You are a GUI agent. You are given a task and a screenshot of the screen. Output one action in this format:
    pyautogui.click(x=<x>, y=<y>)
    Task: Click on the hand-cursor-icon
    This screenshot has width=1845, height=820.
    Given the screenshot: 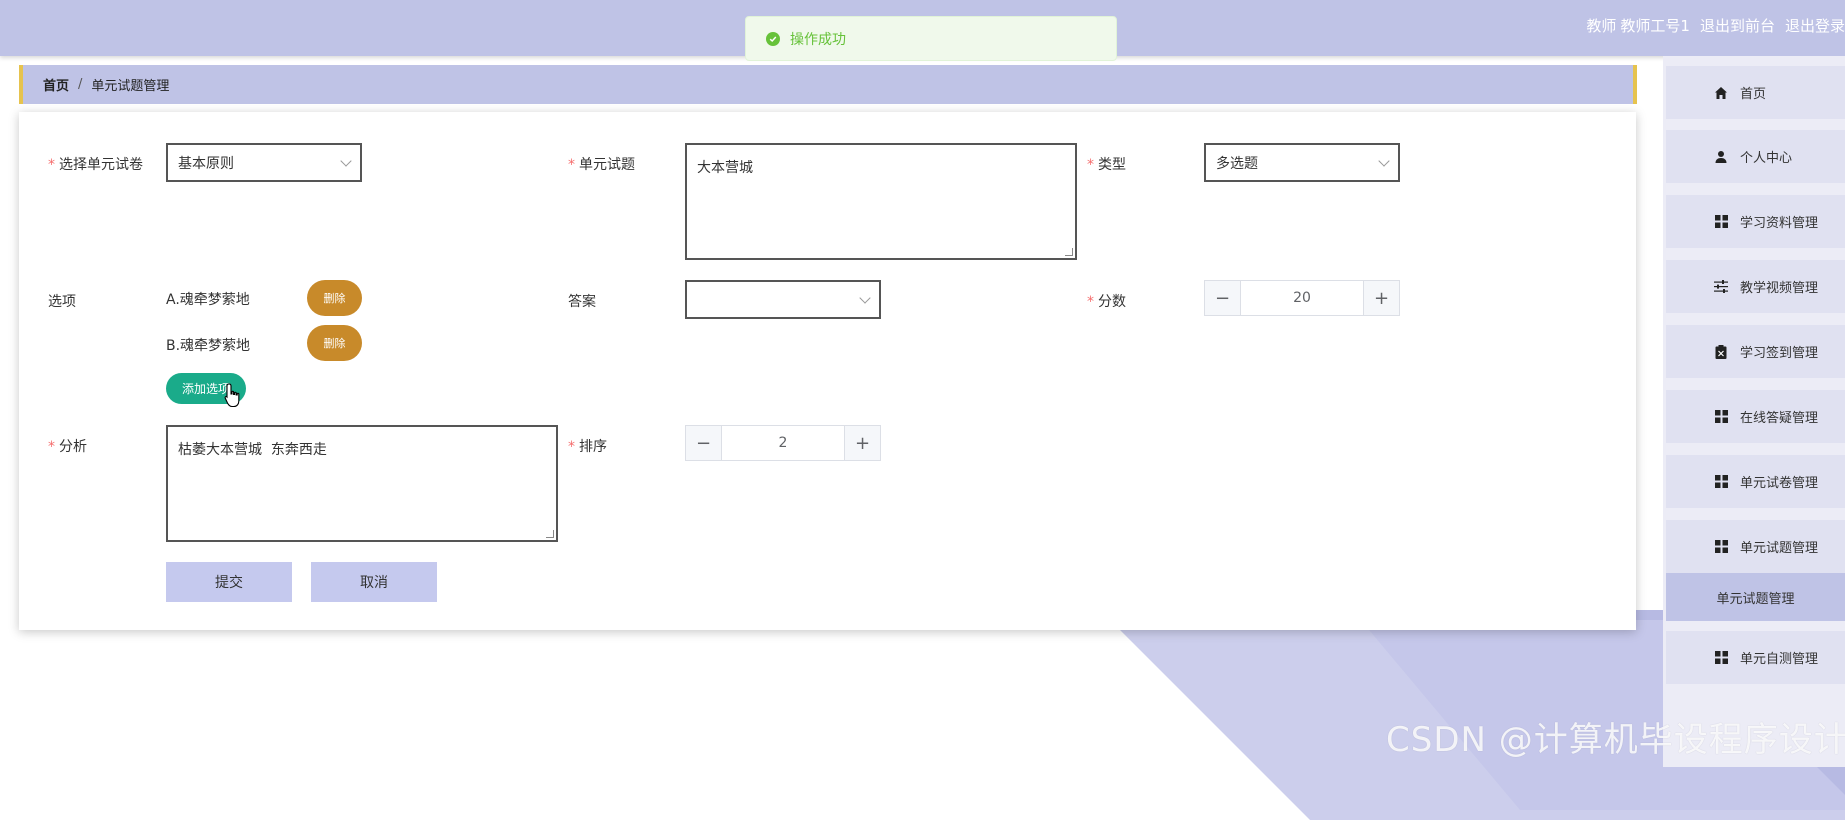 What is the action you would take?
    pyautogui.click(x=233, y=398)
    